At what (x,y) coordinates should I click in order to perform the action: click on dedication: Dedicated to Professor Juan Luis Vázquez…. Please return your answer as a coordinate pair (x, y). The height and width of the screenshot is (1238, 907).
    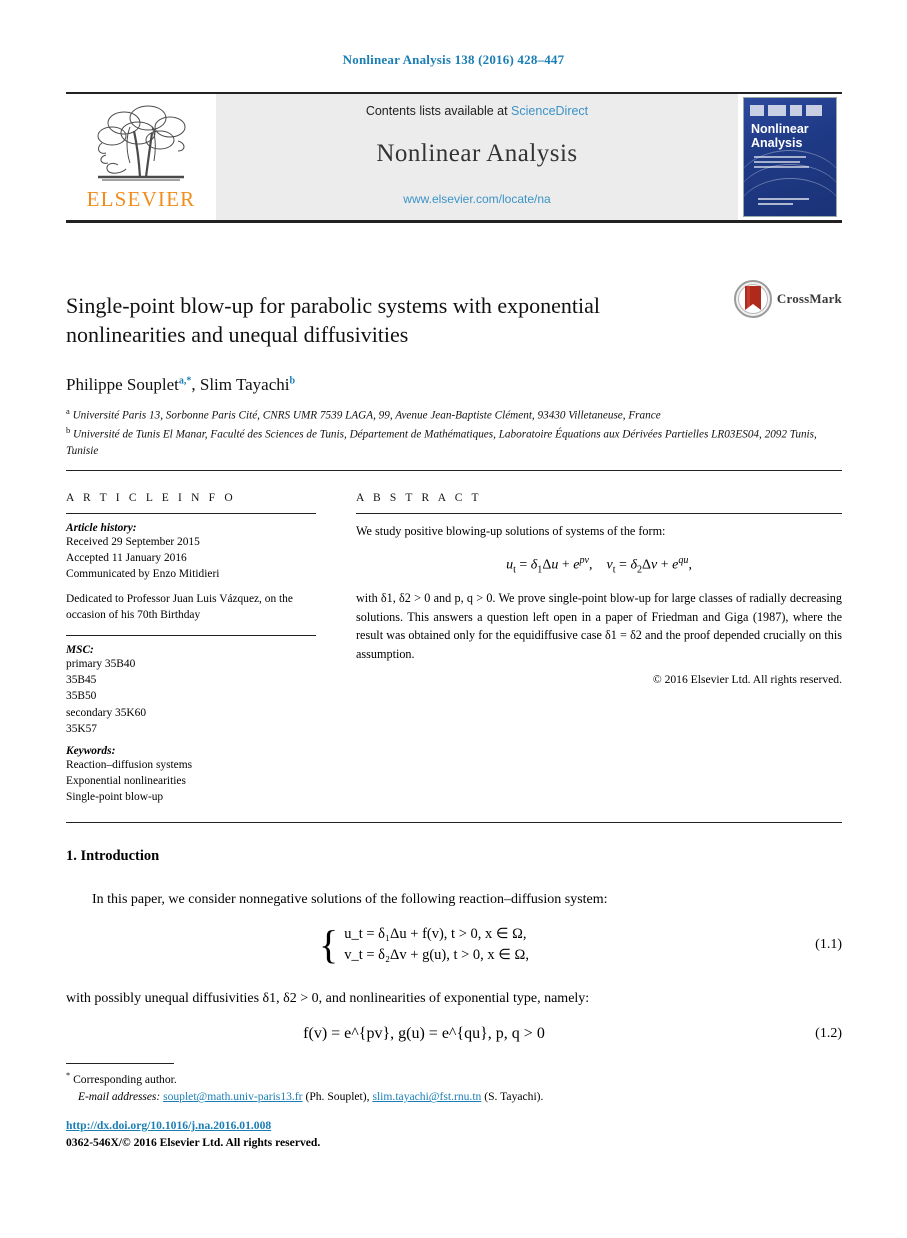
    Looking at the image, I should click on (179, 606).